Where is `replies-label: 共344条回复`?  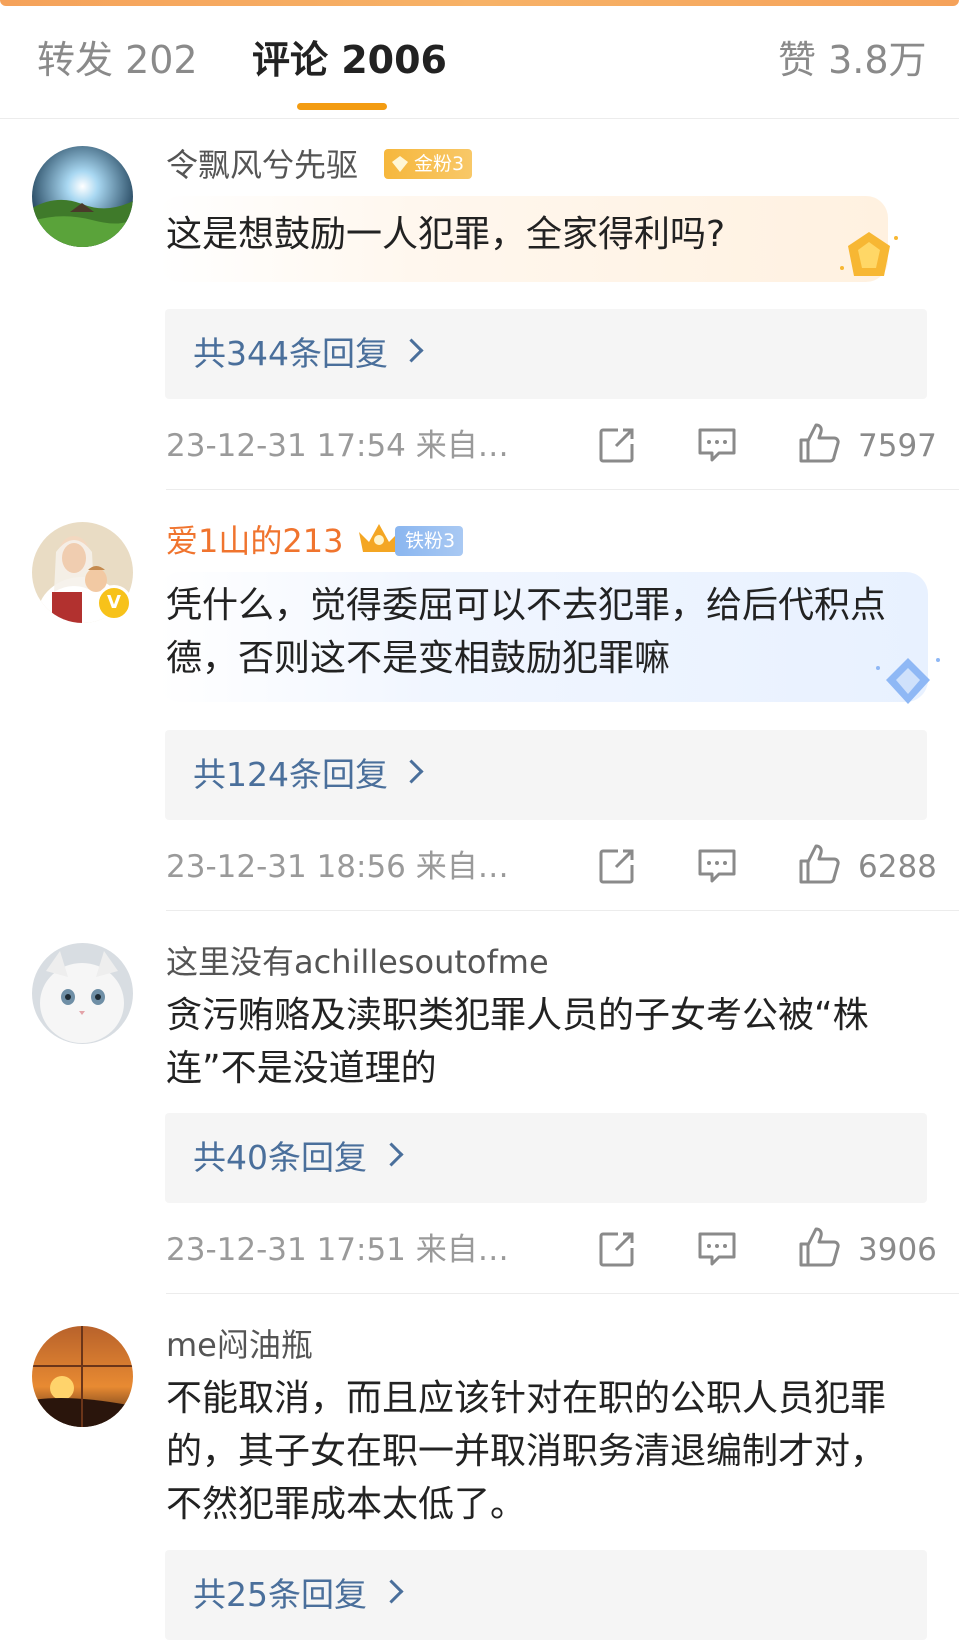 replies-label: 共344条回复 is located at coordinates (290, 353).